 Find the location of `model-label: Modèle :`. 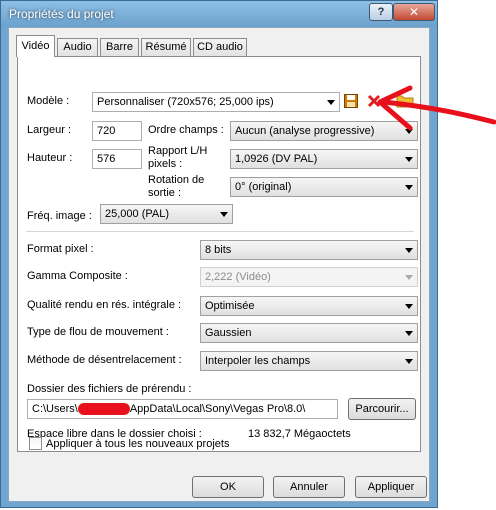

model-label: Modèle : is located at coordinates (48, 101).